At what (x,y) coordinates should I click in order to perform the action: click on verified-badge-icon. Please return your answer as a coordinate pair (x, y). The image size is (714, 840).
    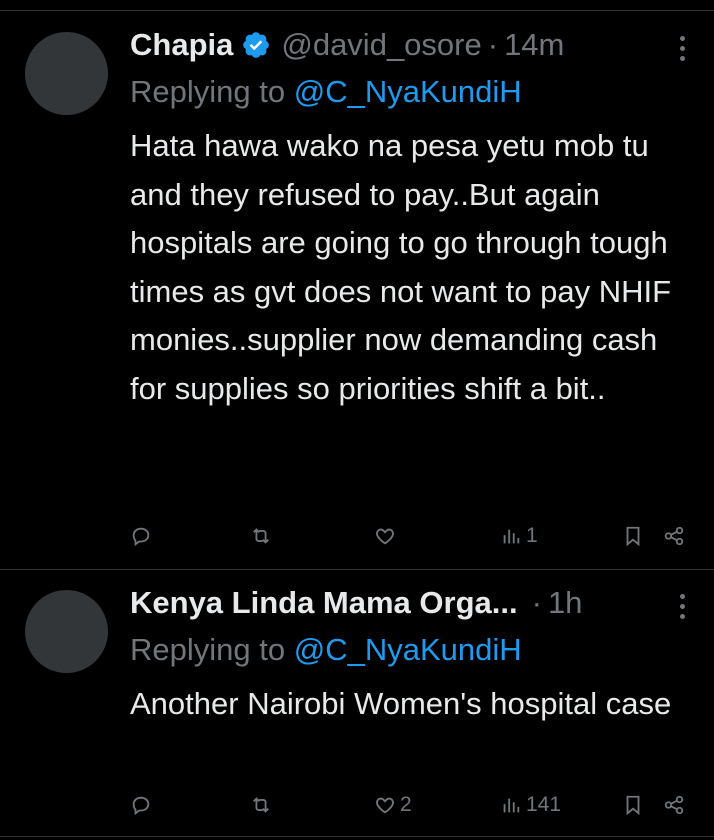
    Looking at the image, I should click on (256, 45).